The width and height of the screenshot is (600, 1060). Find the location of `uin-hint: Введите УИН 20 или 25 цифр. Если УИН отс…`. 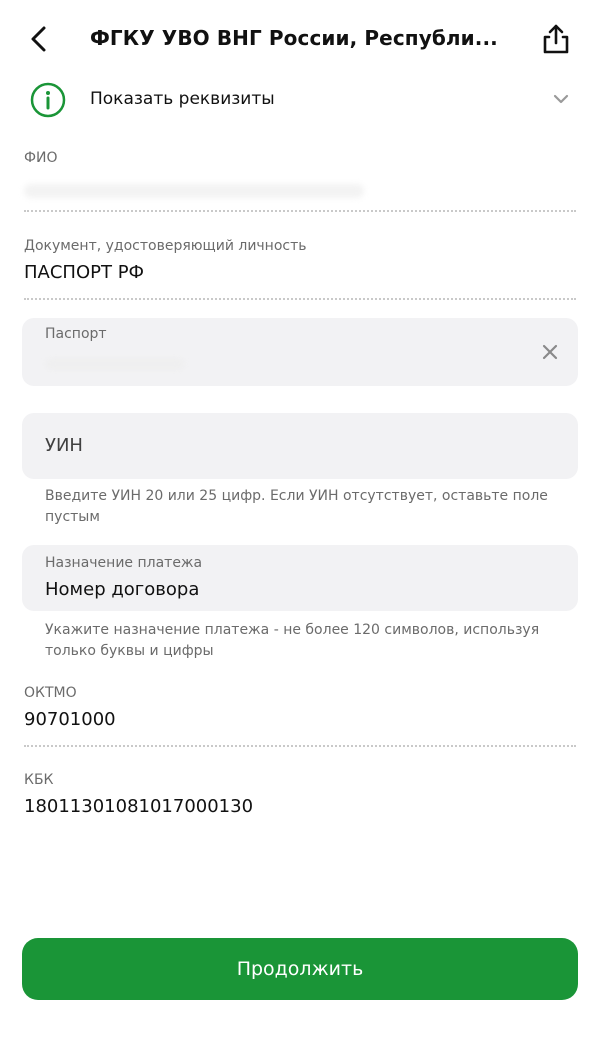

uin-hint: Введите УИН 20 или 25 цифр. Если УИН отс… is located at coordinates (296, 506).